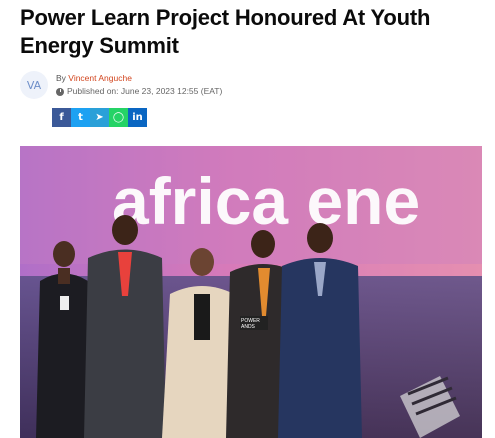 Image resolution: width=495 pixels, height=438 pixels. Describe the element at coordinates (61, 117) in the screenshot. I see `facebook-share-button: f` at that location.